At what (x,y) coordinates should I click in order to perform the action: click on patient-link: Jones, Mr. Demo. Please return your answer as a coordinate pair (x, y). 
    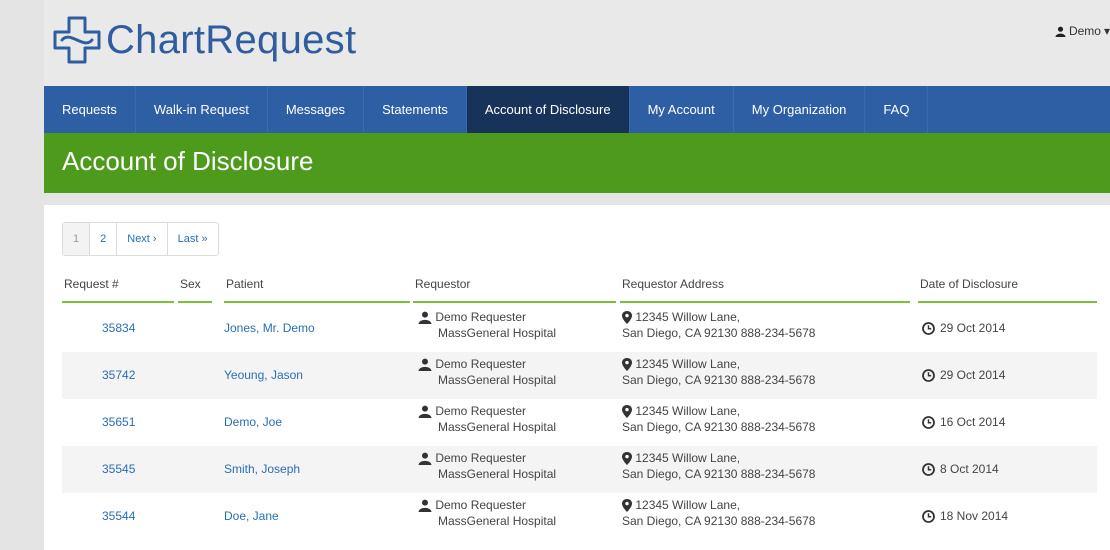
    Looking at the image, I should click on (269, 328).